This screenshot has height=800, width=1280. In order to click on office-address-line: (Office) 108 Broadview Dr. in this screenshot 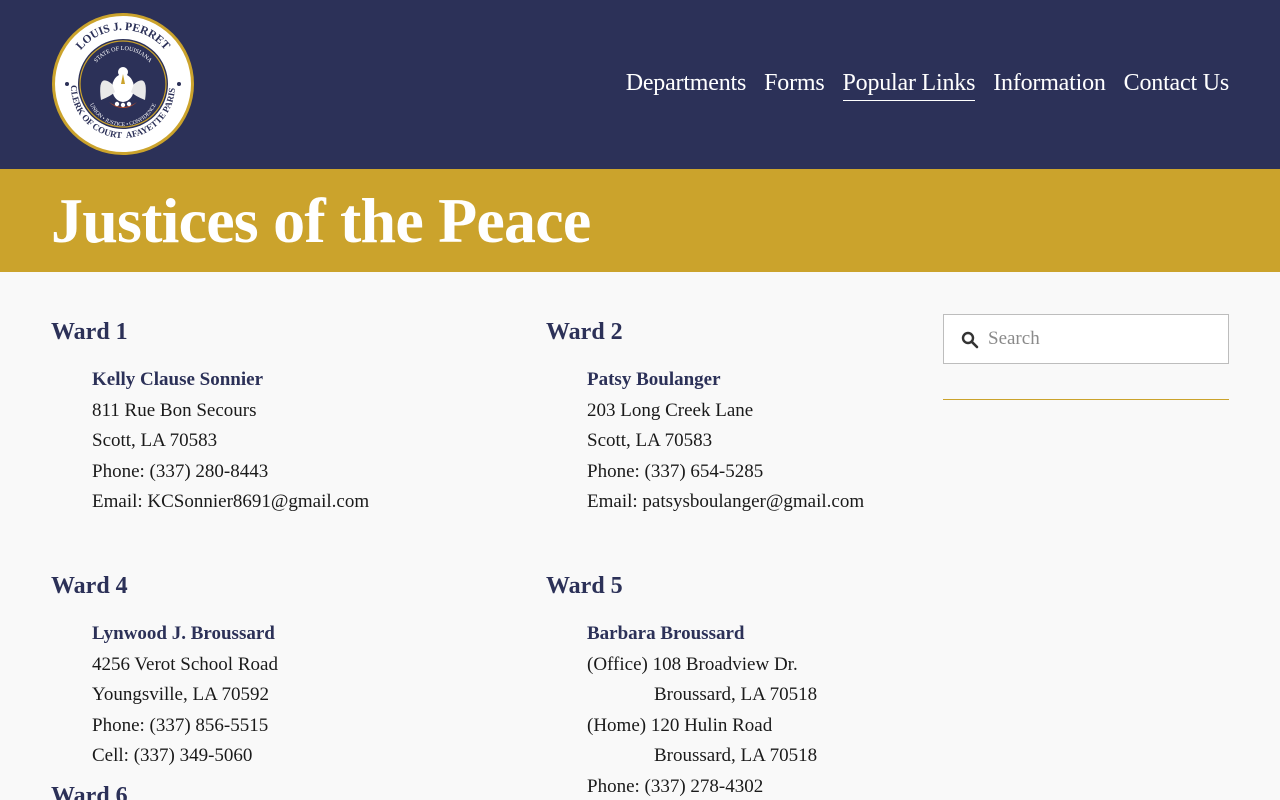, I will do `click(692, 664)`.